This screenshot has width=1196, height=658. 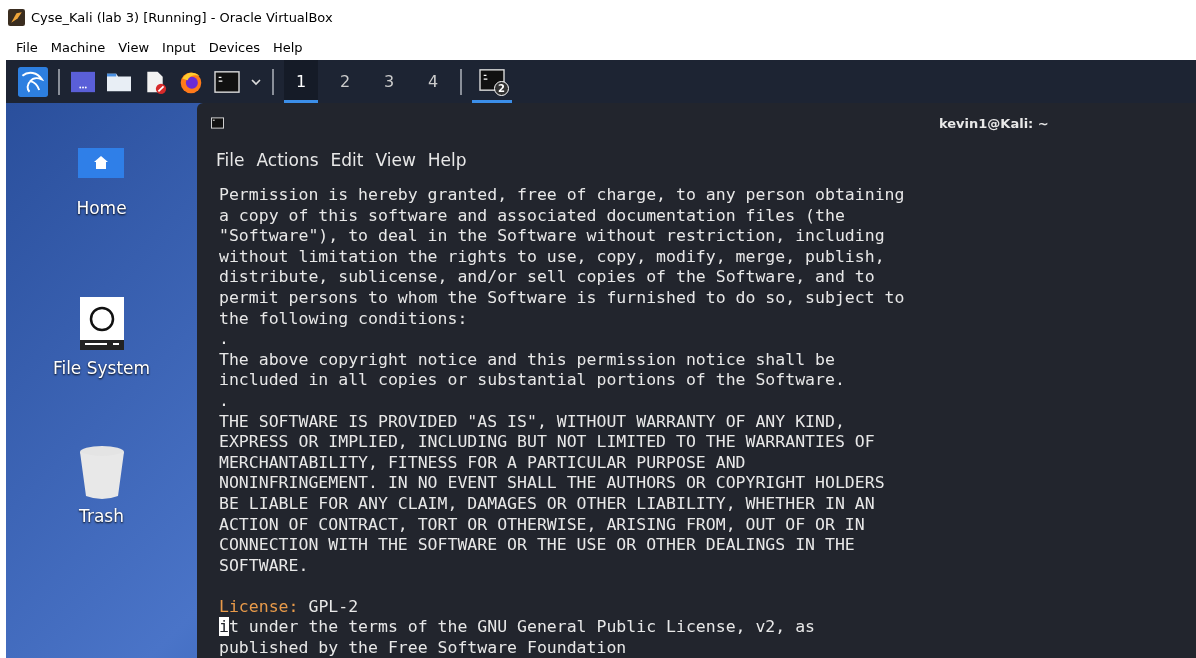 What do you see at coordinates (347, 160) in the screenshot?
I see `menu-item: Edit` at bounding box center [347, 160].